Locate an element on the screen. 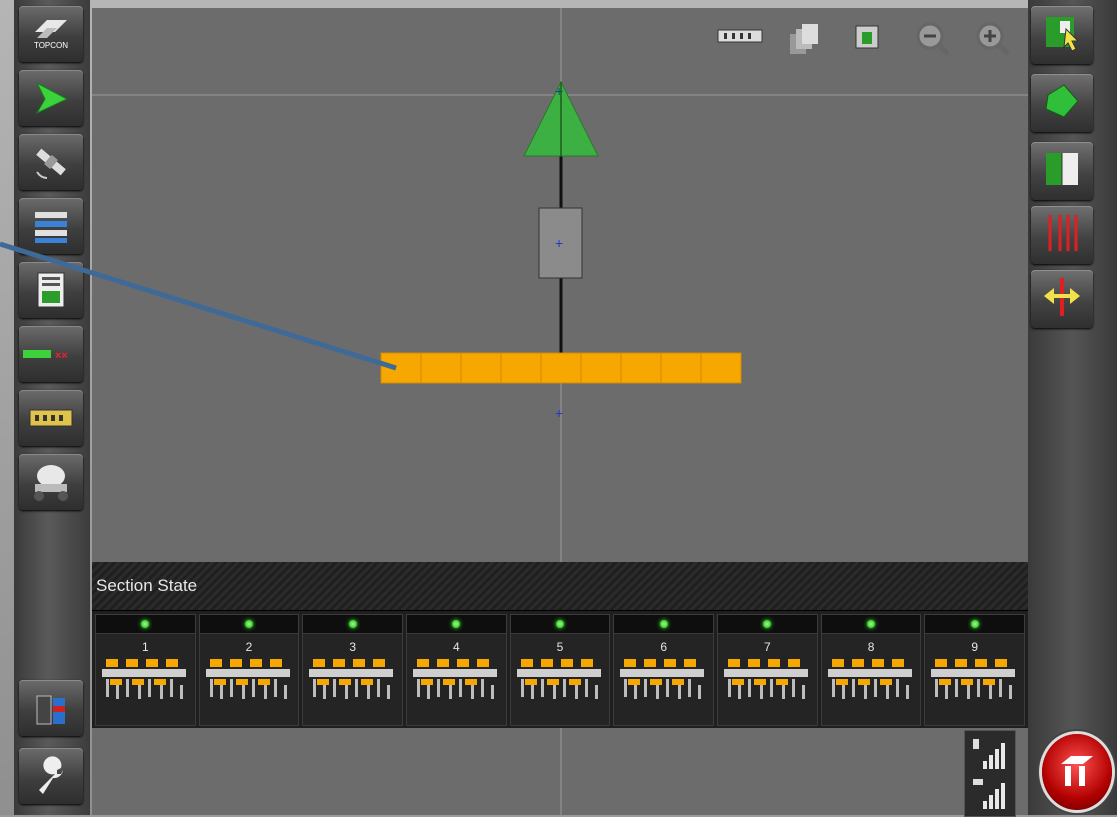 Image resolution: width=1117 pixels, height=817 pixels. section-cell: 1 is located at coordinates (145, 670).